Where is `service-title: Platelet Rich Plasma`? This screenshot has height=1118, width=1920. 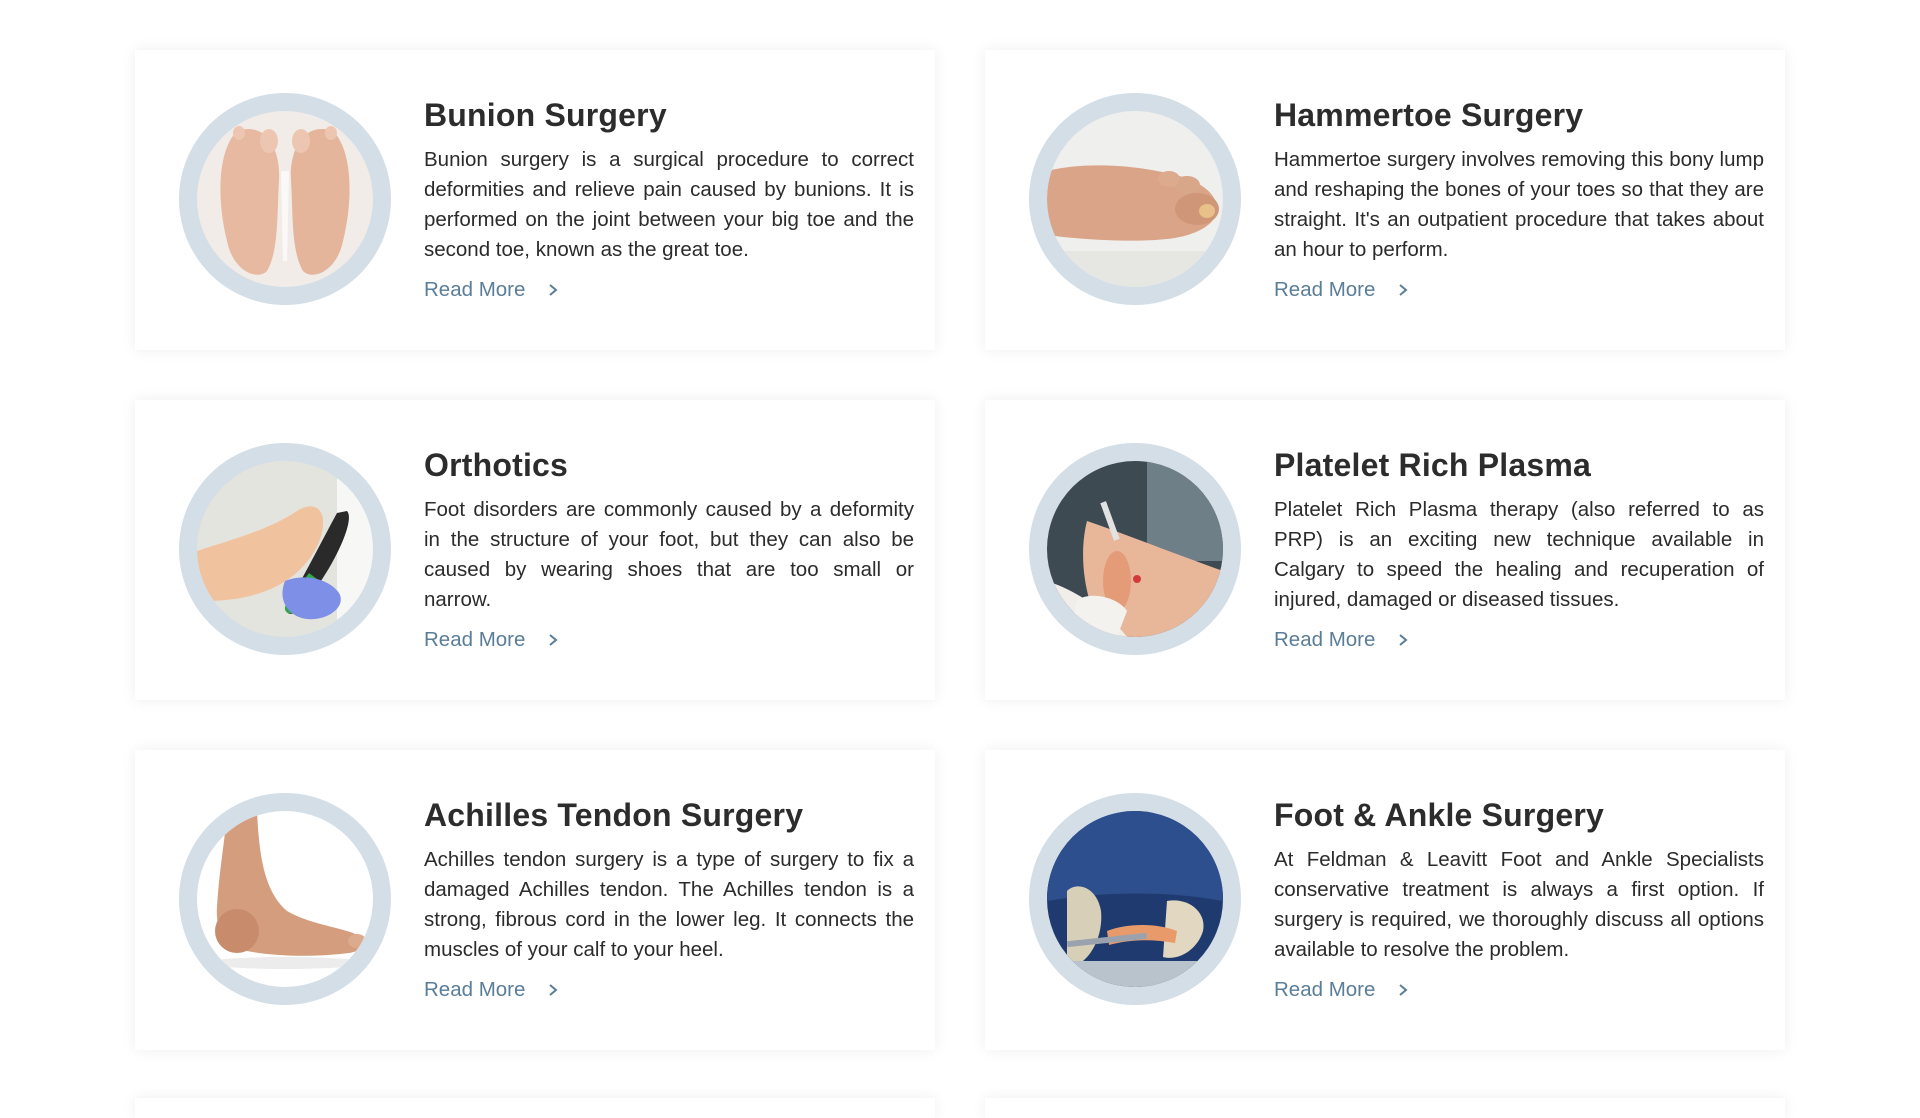 service-title: Platelet Rich Plasma is located at coordinates (1433, 465).